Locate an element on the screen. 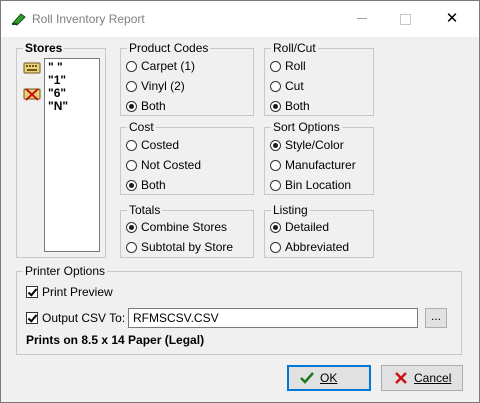 The image size is (480, 403). radio-subtotal-by-store: Subtotal by Store is located at coordinates (179, 247).